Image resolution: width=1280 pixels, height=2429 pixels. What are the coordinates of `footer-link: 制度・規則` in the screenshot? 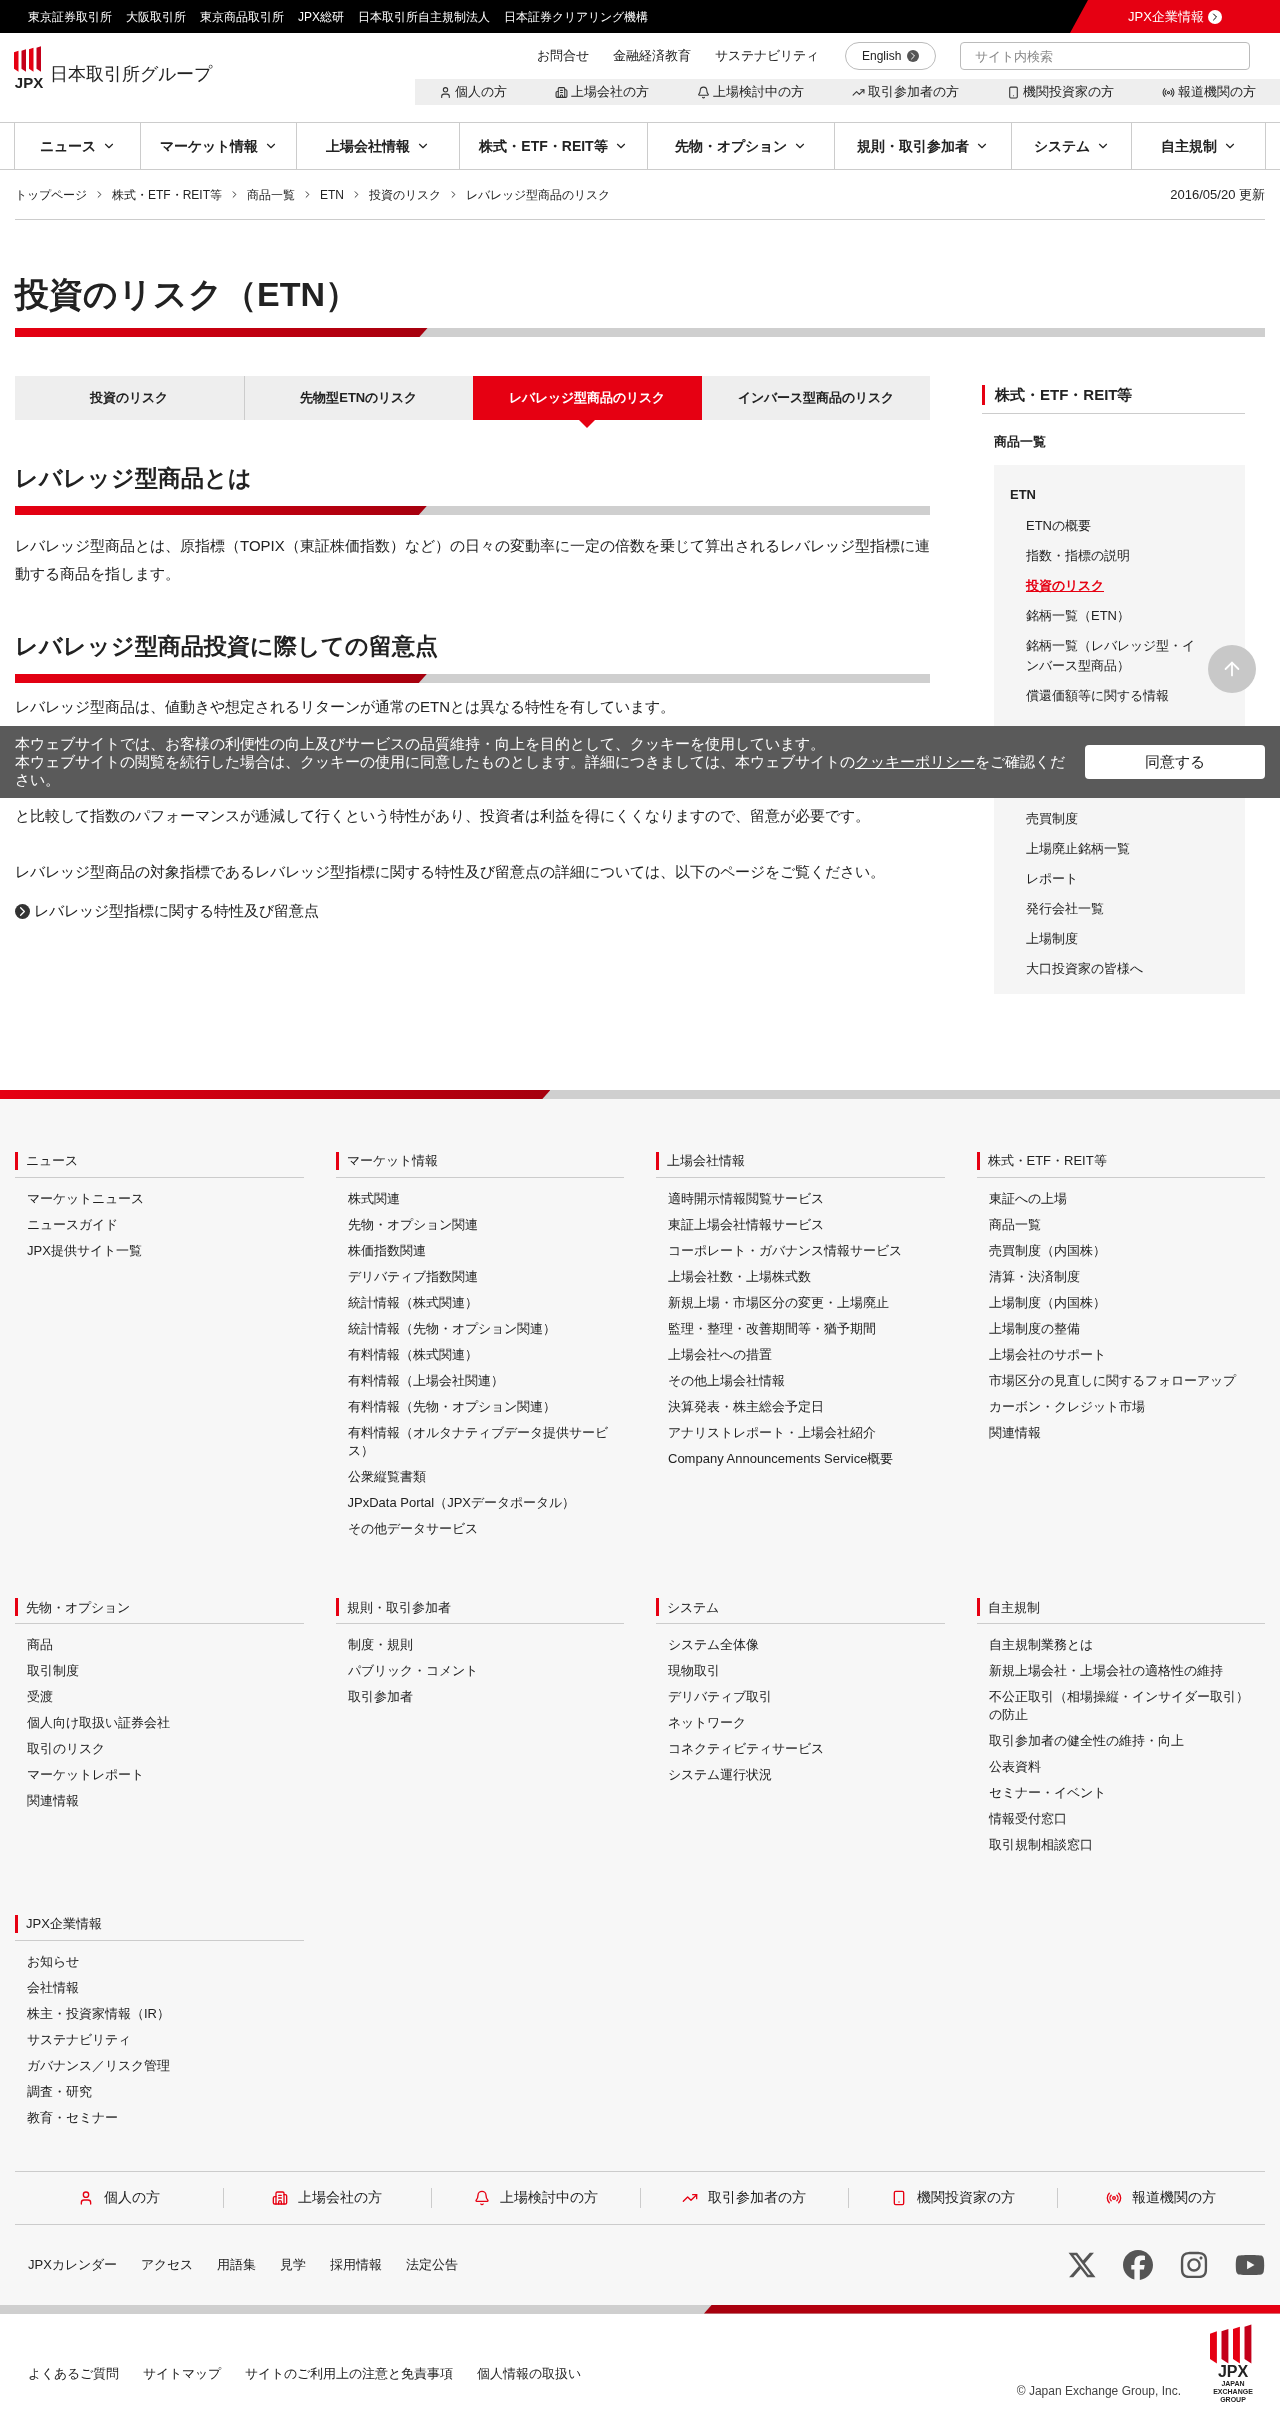 It's located at (485, 1645).